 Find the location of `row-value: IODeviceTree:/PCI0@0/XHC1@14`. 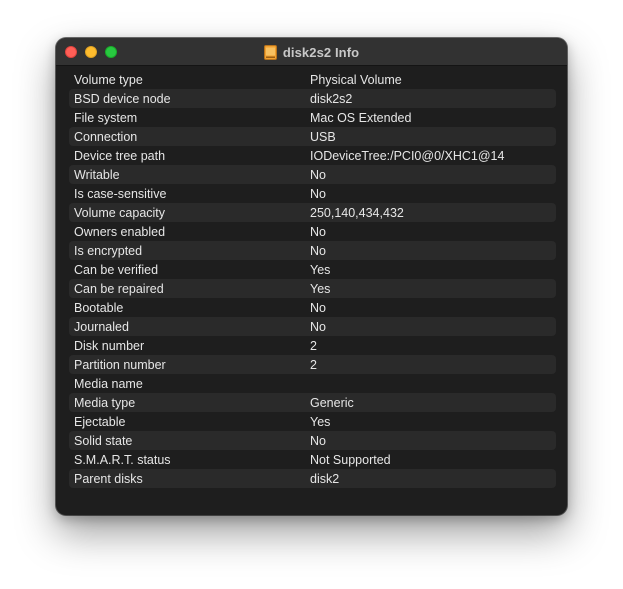

row-value: IODeviceTree:/PCI0@0/XHC1@14 is located at coordinates (407, 155).